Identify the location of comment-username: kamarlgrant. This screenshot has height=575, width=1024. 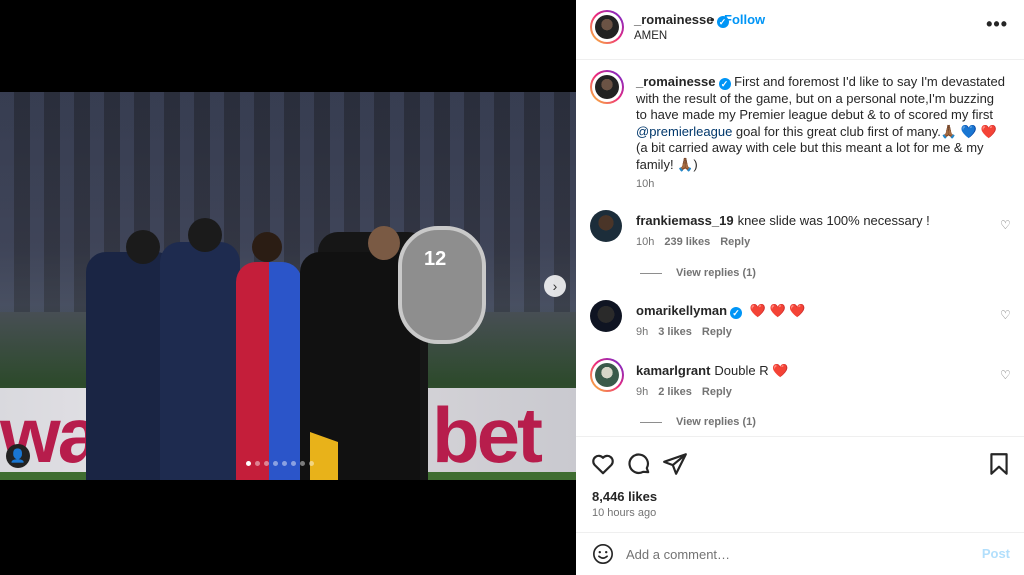
(673, 370).